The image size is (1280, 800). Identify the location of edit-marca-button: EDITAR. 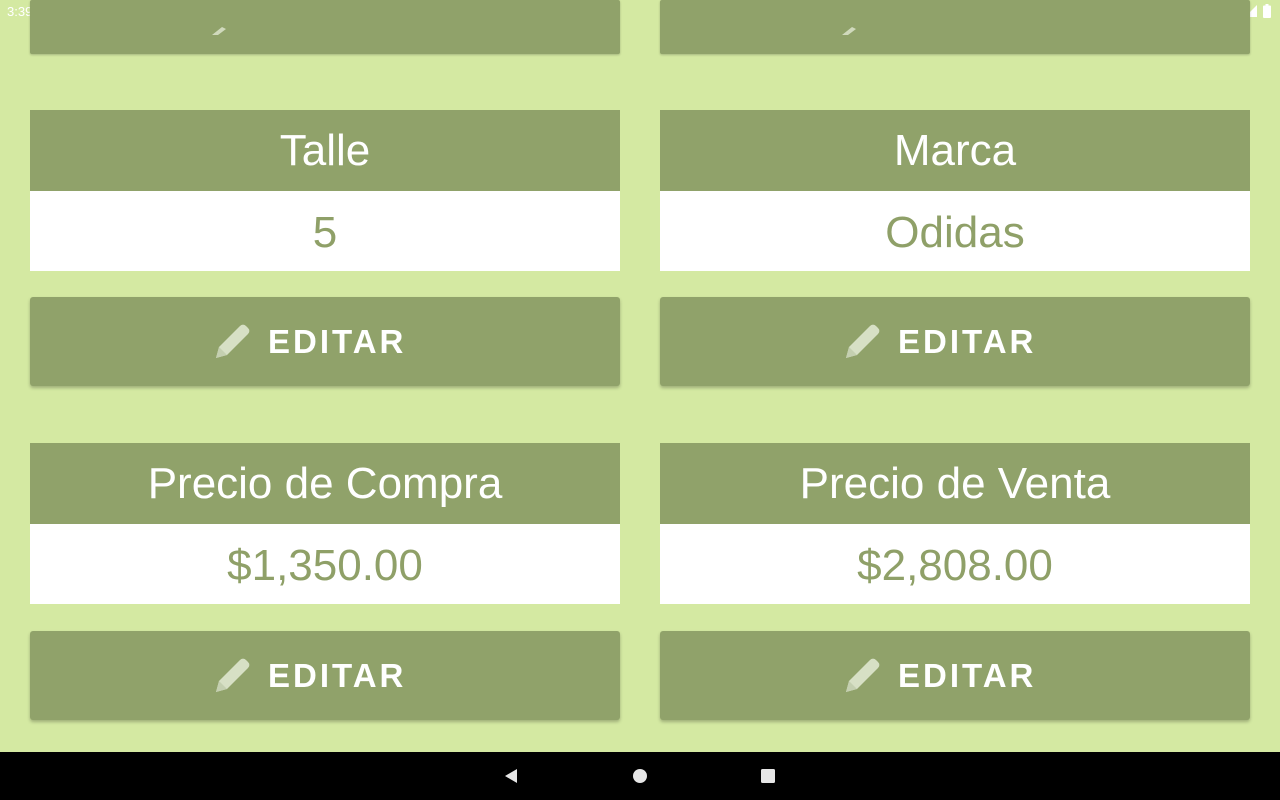
(955, 341).